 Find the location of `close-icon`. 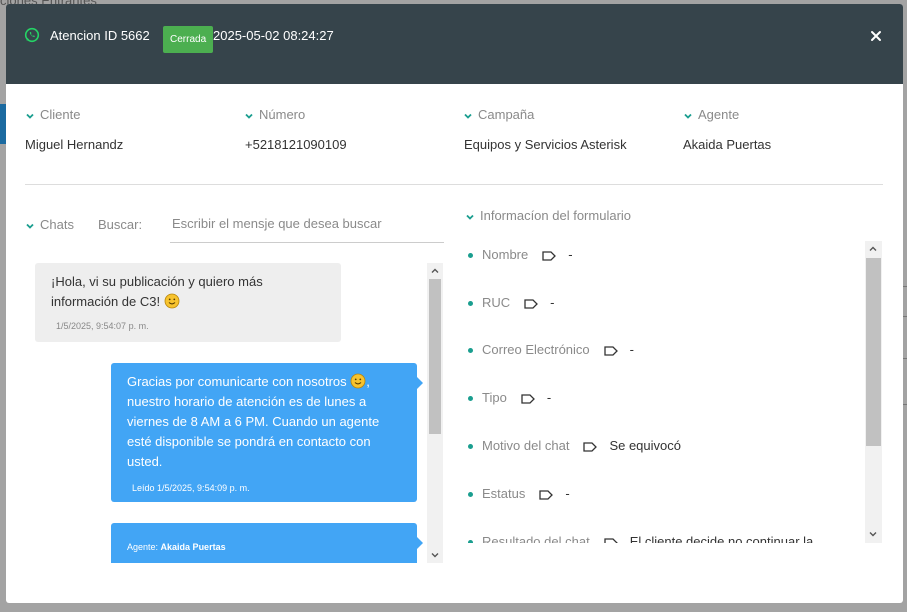

close-icon is located at coordinates (876, 36).